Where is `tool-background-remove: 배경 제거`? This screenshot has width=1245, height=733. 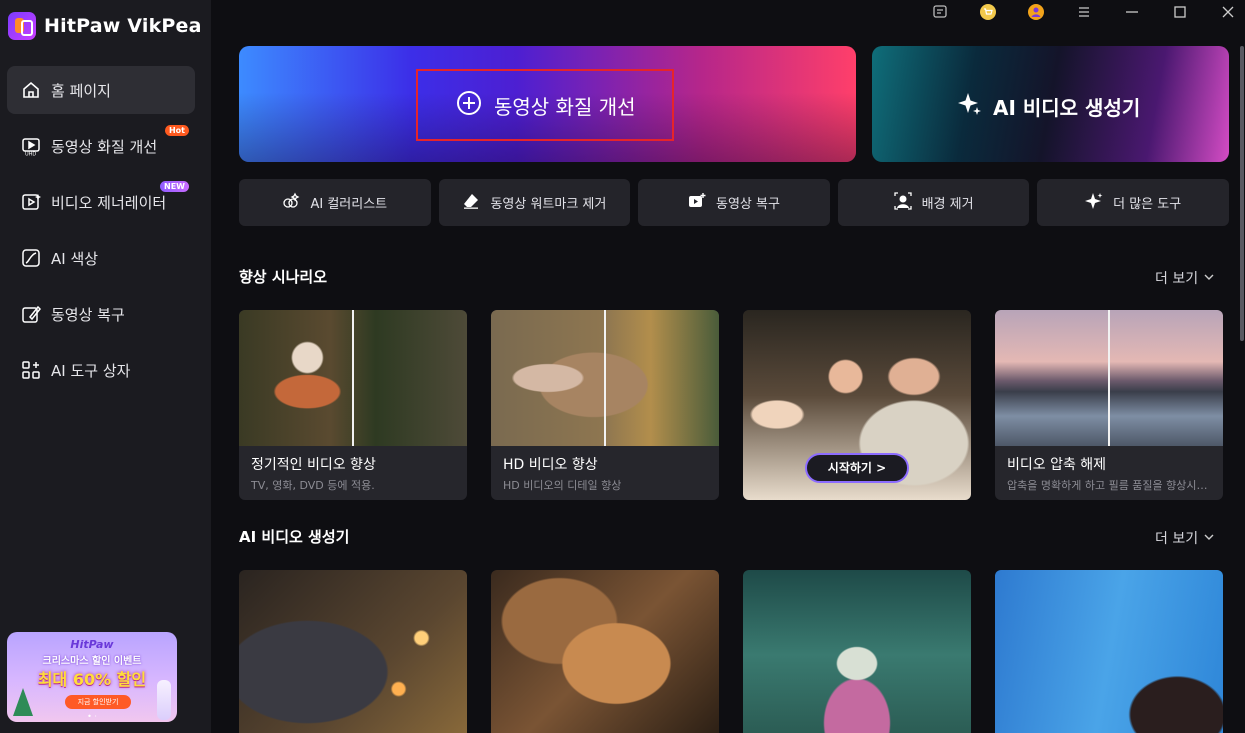 tool-background-remove: 배경 제거 is located at coordinates (933, 202).